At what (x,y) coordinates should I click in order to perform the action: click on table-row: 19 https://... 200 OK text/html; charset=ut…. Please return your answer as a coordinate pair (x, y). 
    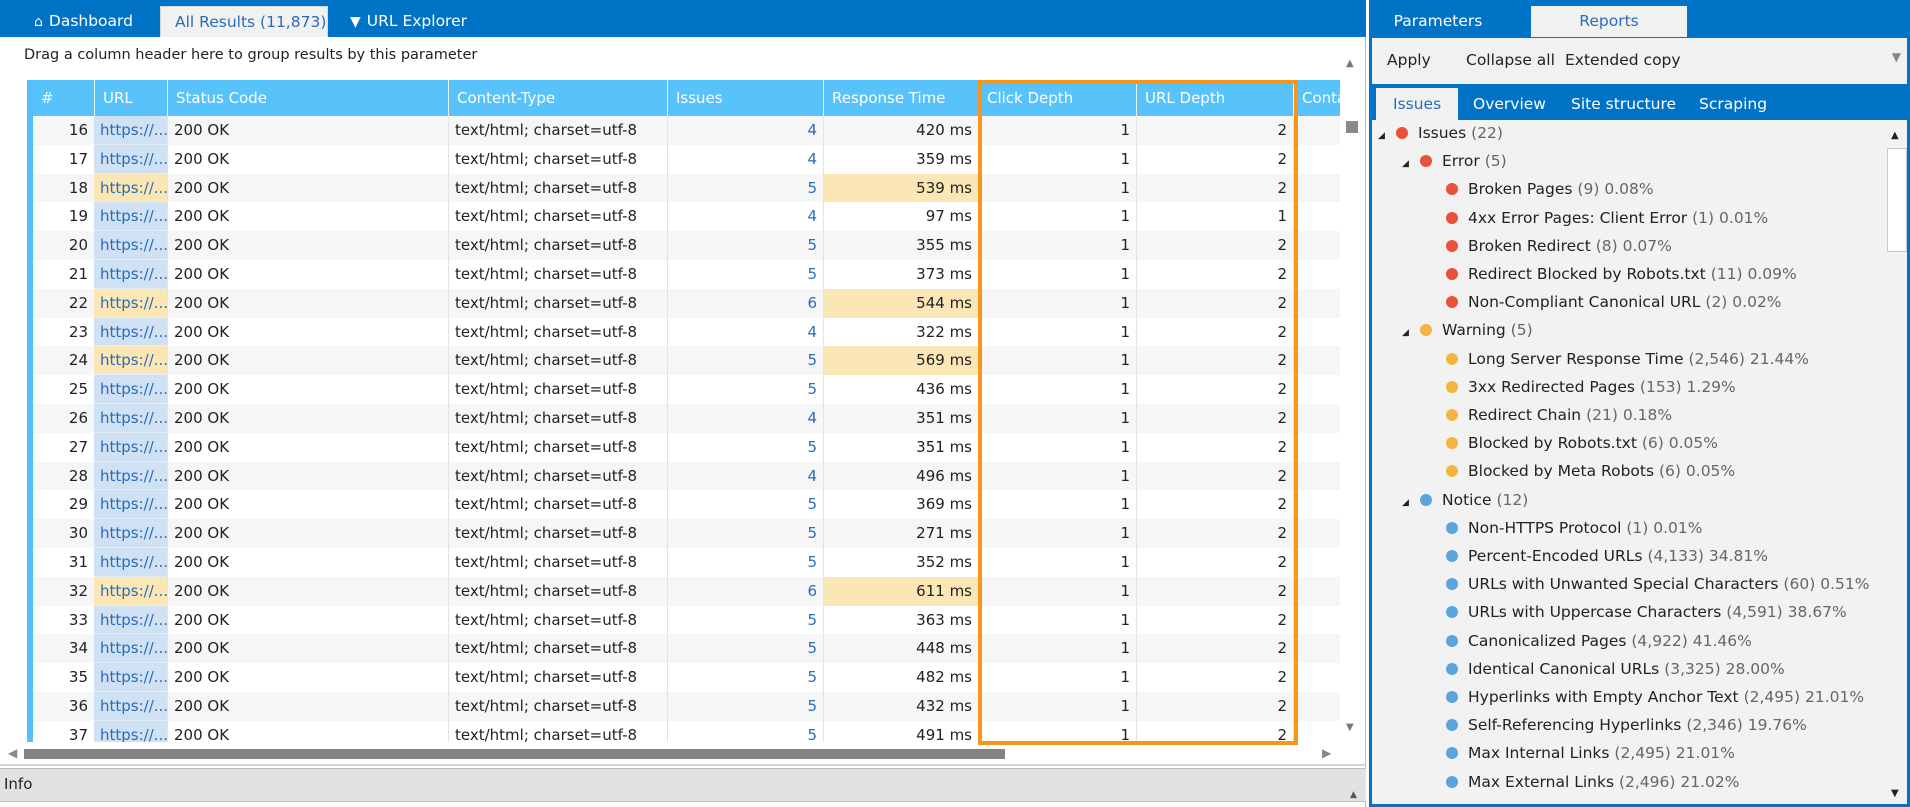
    Looking at the image, I should click on (686, 217).